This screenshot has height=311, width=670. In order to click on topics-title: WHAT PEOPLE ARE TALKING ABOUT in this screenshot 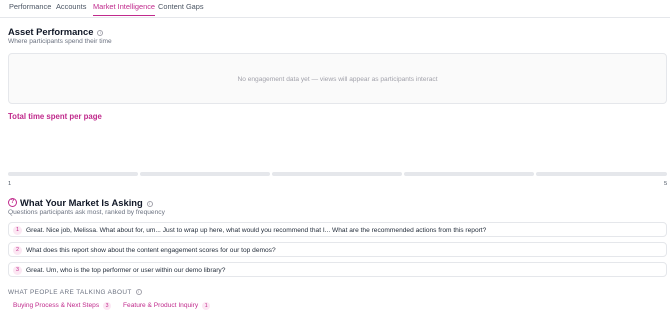, I will do `click(70, 292)`.